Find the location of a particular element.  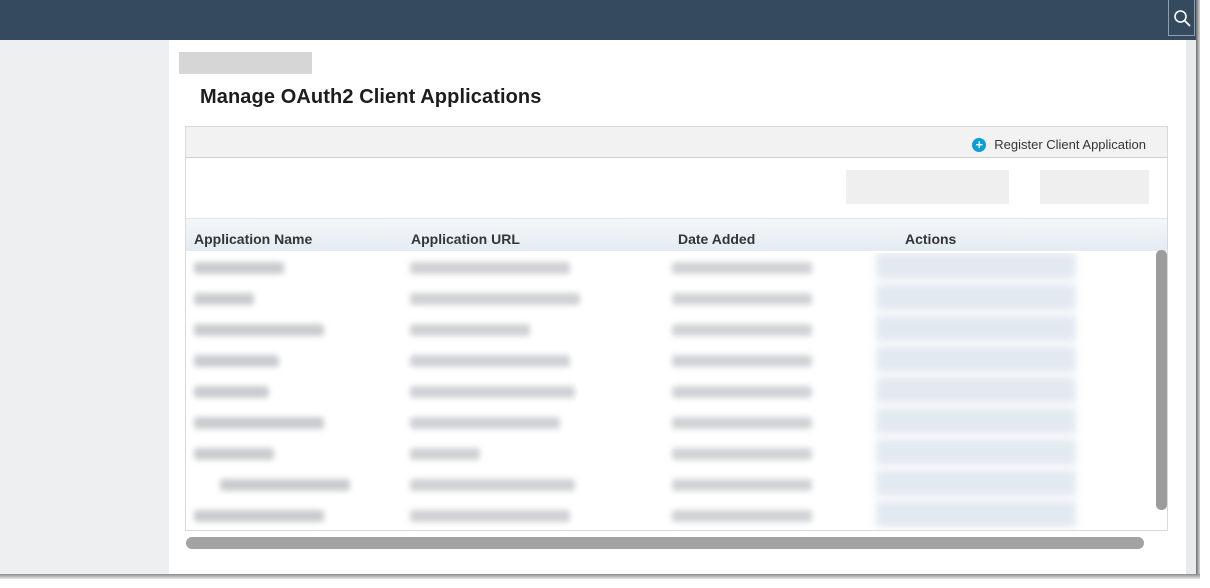

window-shadow-bottom is located at coordinates (600, 576).